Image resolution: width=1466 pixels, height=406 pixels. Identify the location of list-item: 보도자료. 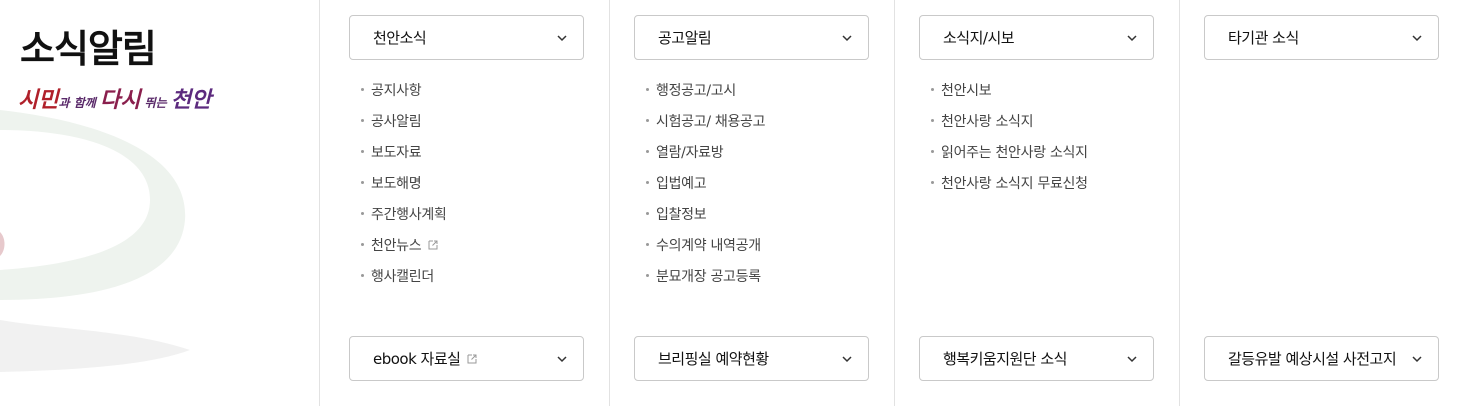
(403, 151).